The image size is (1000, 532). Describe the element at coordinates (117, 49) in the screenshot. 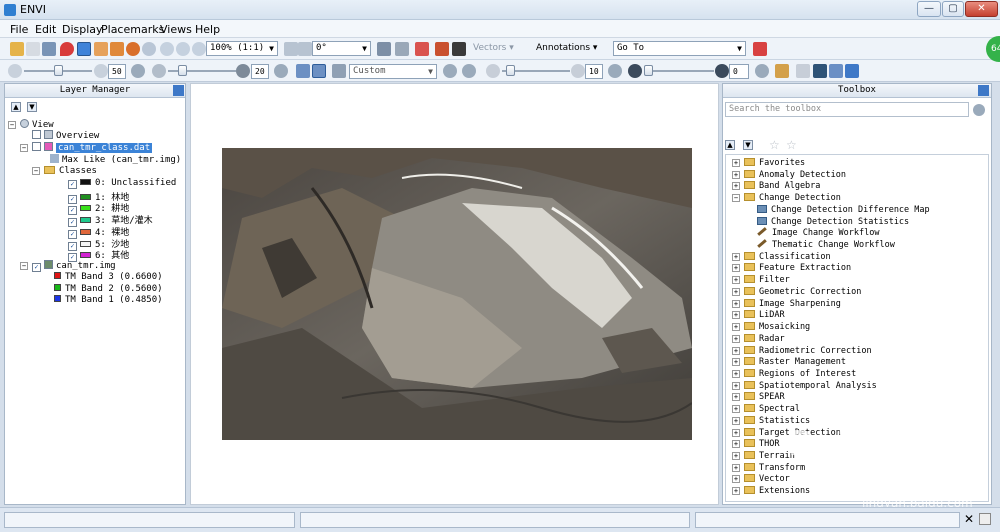

I see `fly-icon` at that location.